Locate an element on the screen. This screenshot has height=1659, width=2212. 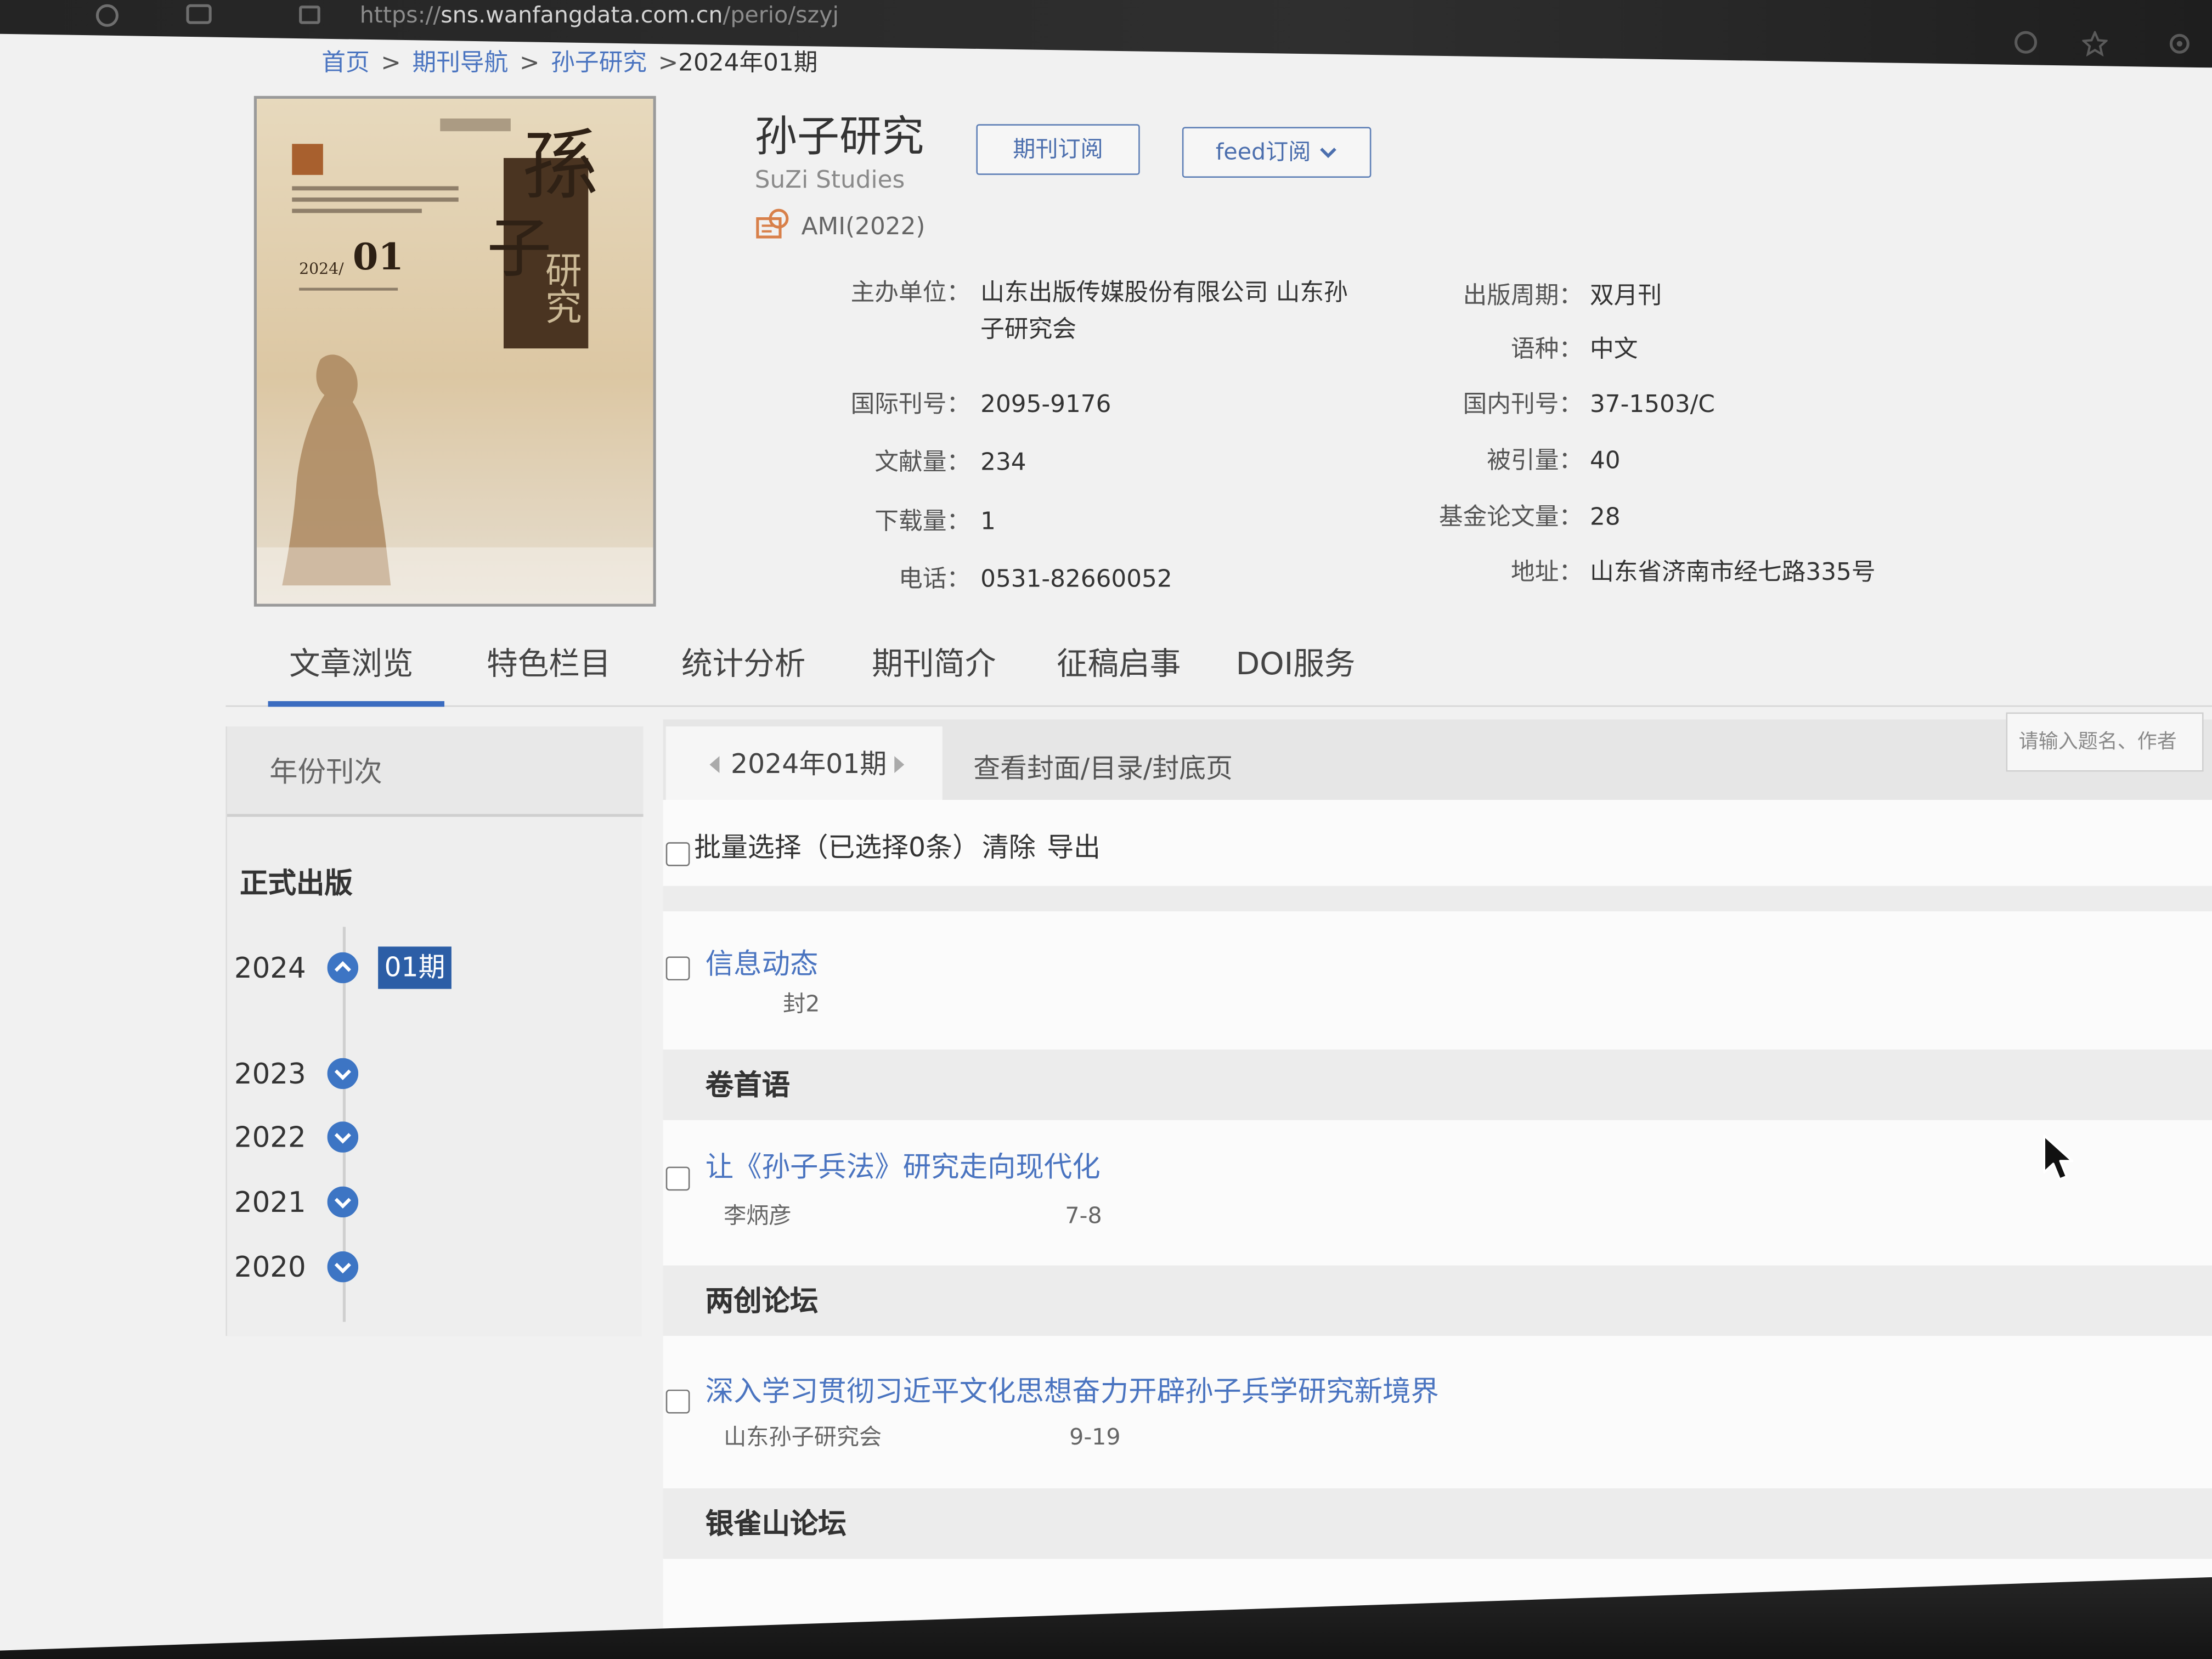
article-title: 信息动态 is located at coordinates (763, 964).